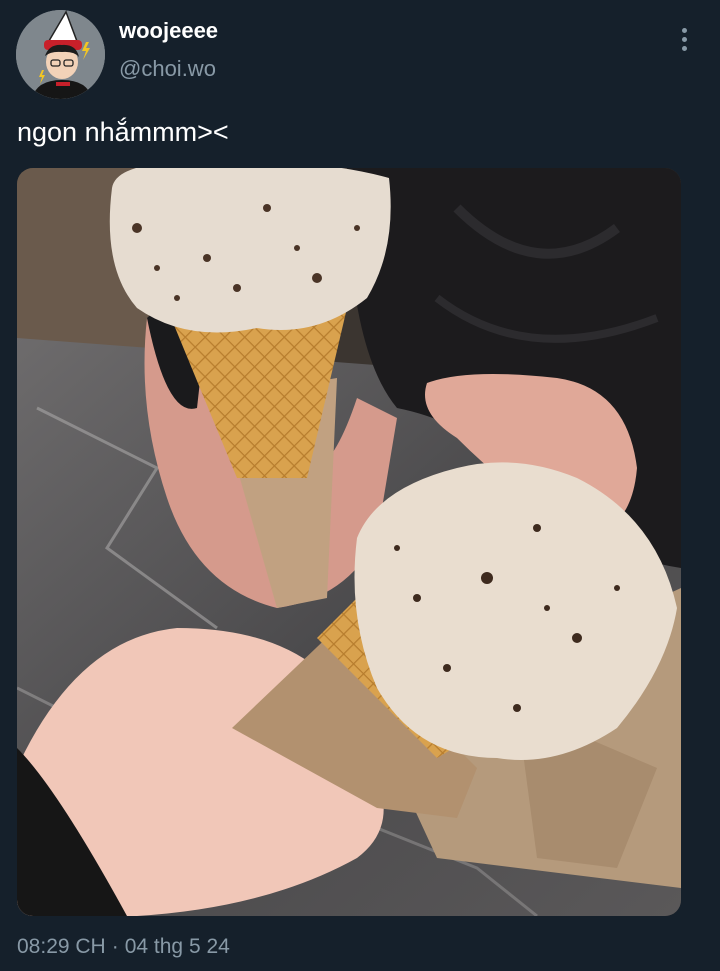 This screenshot has width=720, height=971. I want to click on user-handle: @choi.wo, so click(167, 69).